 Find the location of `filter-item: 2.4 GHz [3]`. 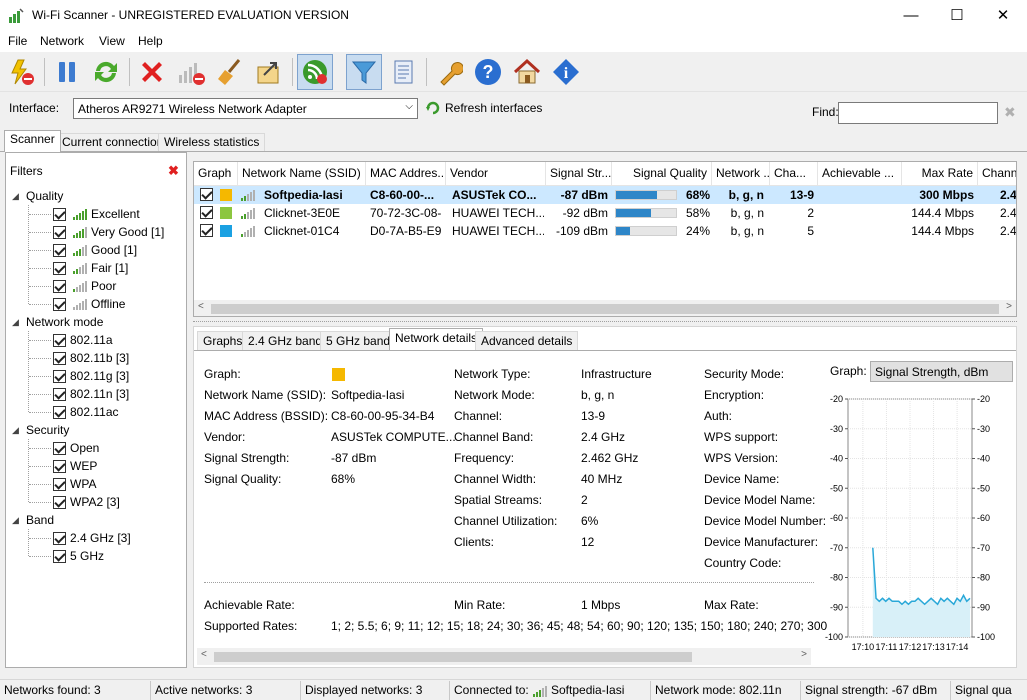

filter-item: 2.4 GHz [3] is located at coordinates (92, 538).